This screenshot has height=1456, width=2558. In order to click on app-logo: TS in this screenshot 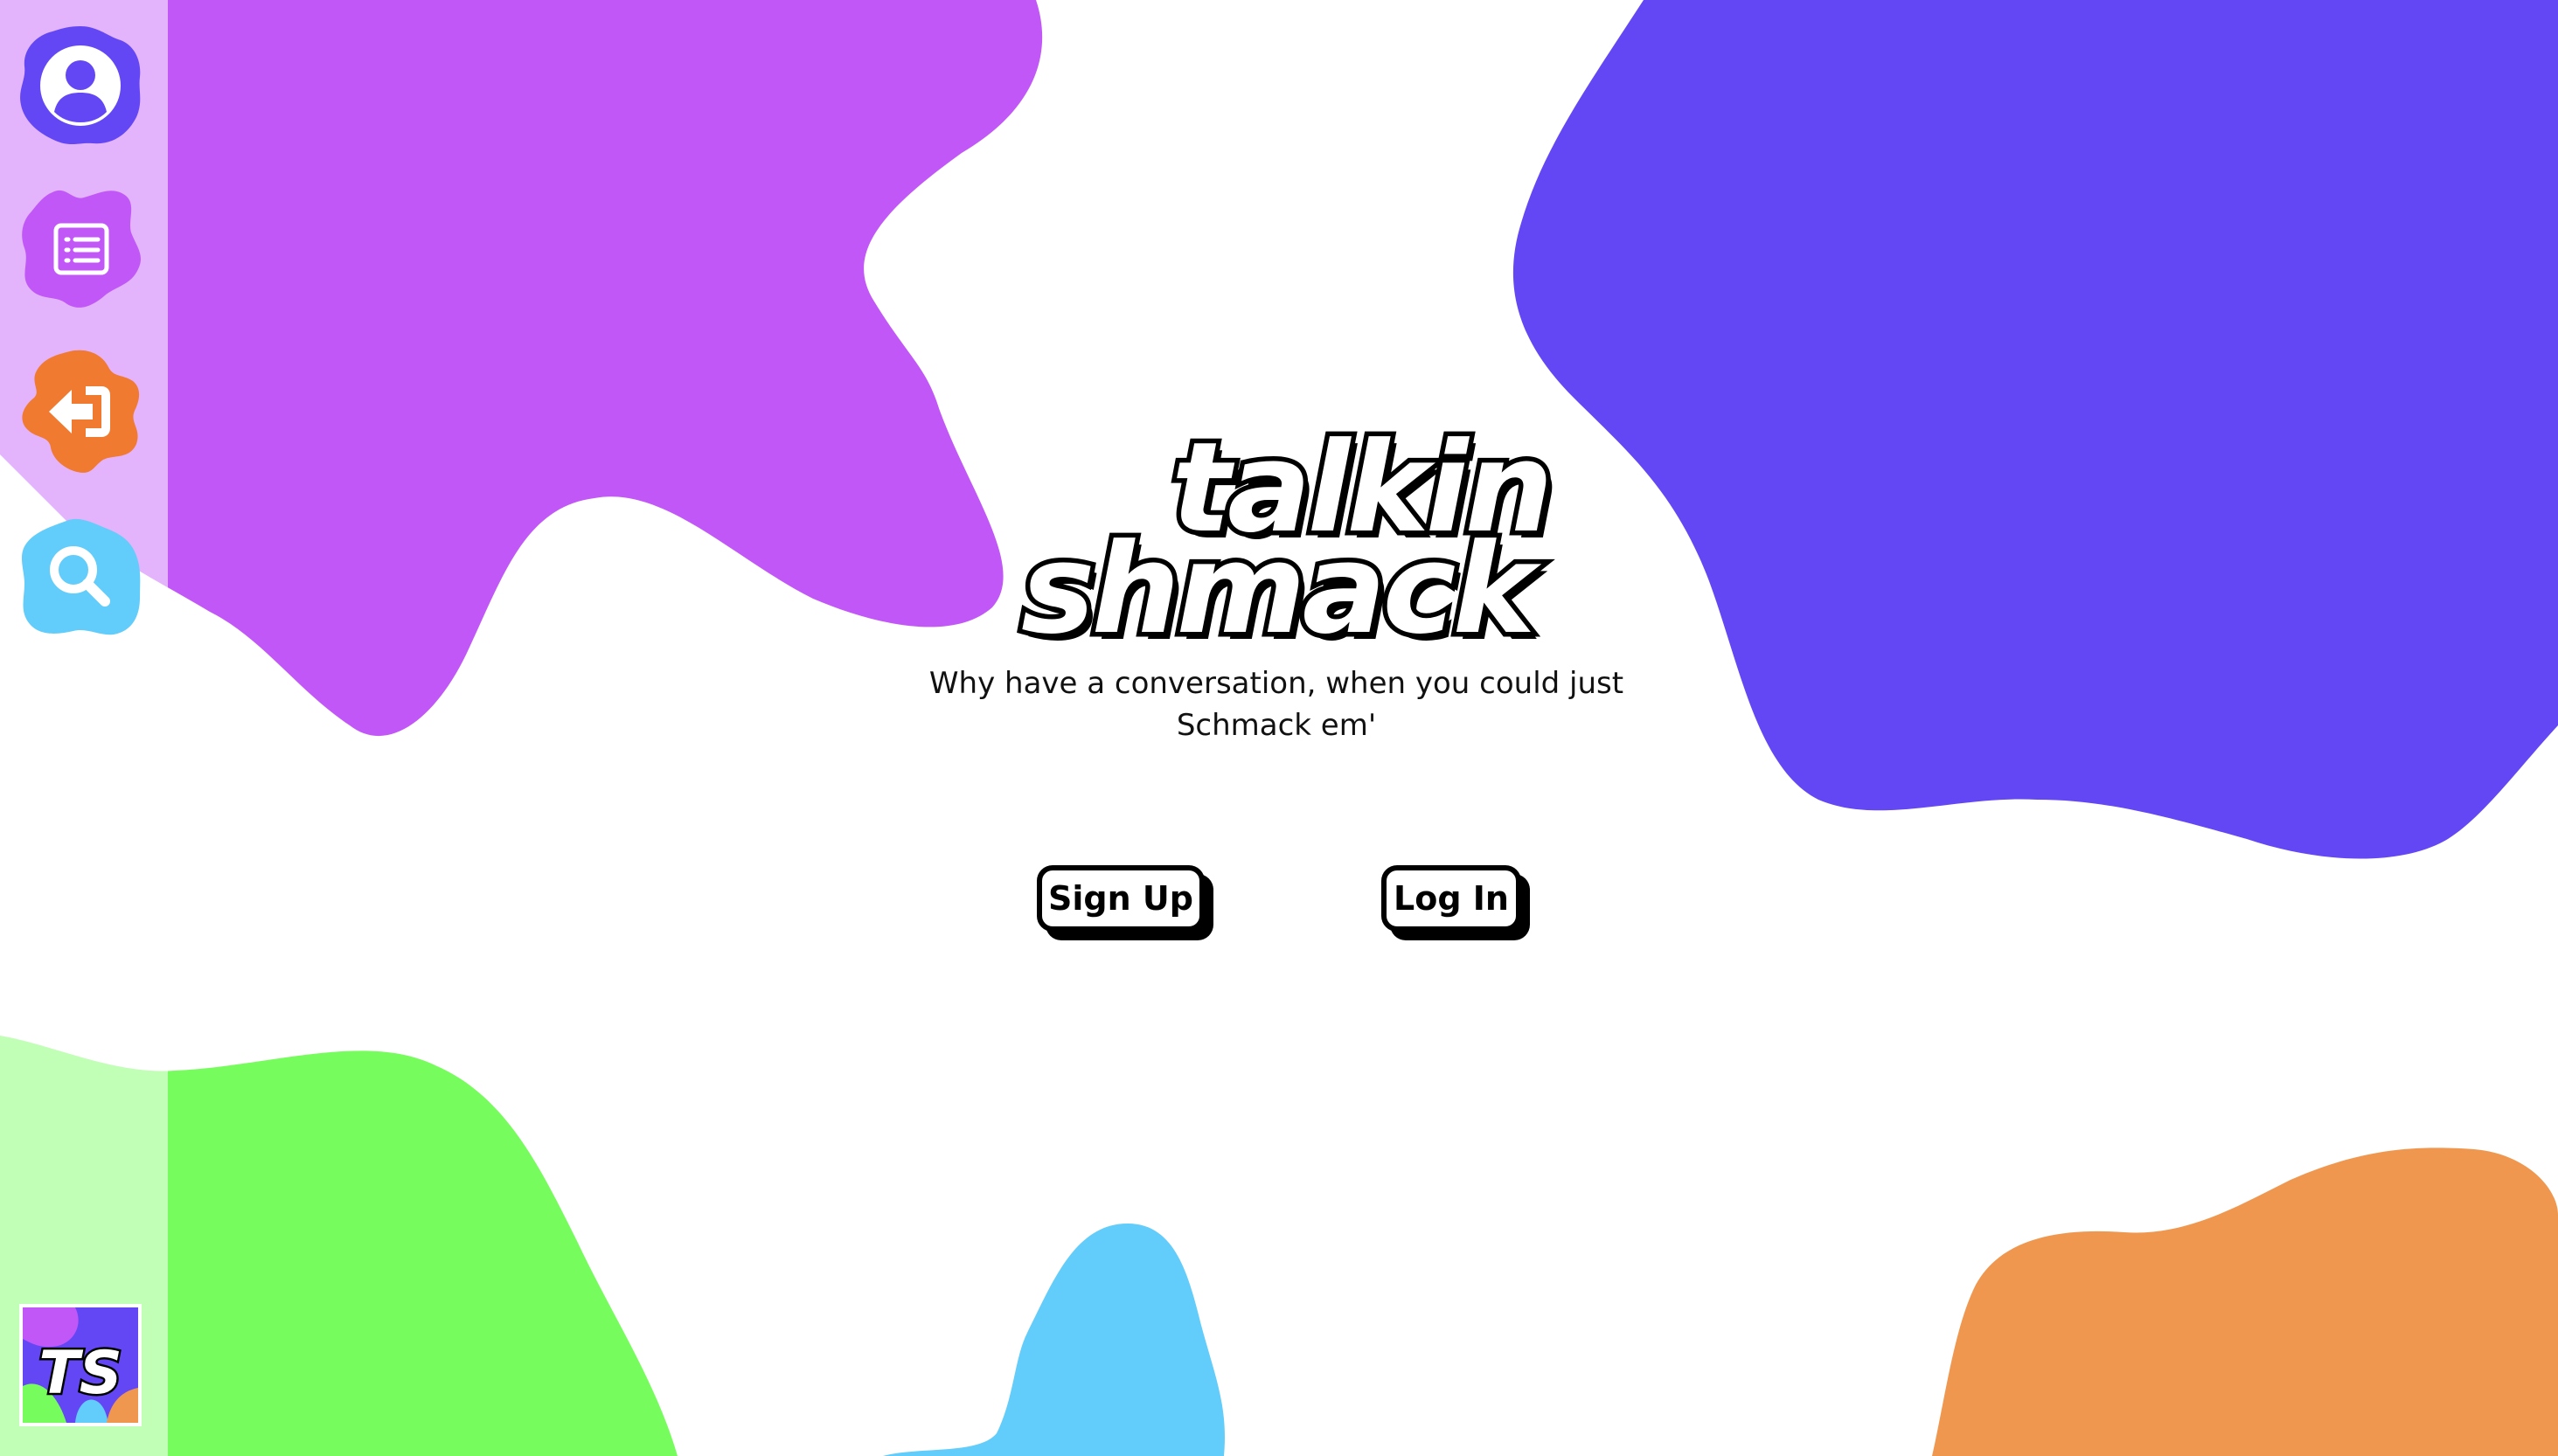, I will do `click(80, 1365)`.